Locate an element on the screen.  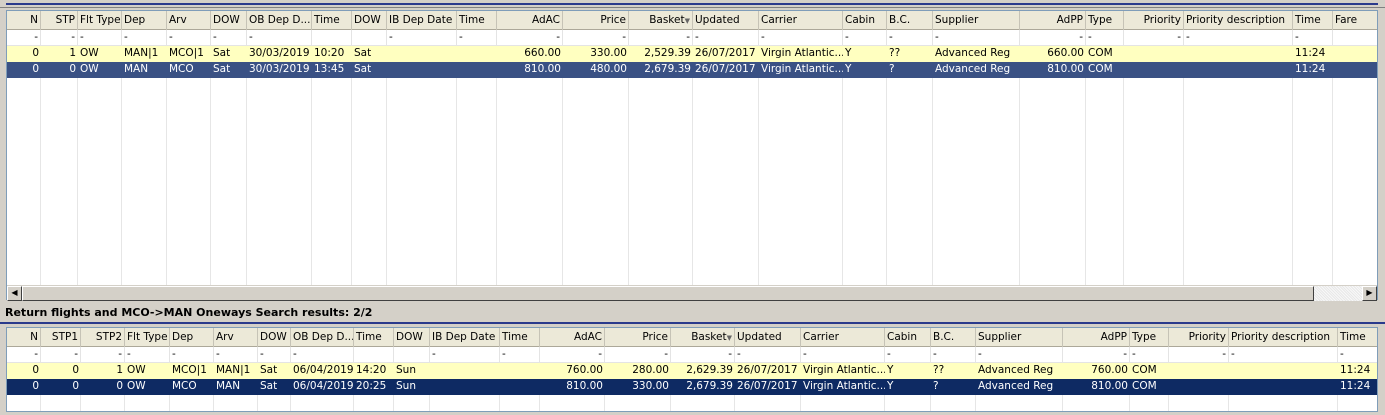
scrollbar-thumb is located at coordinates (668, 293).